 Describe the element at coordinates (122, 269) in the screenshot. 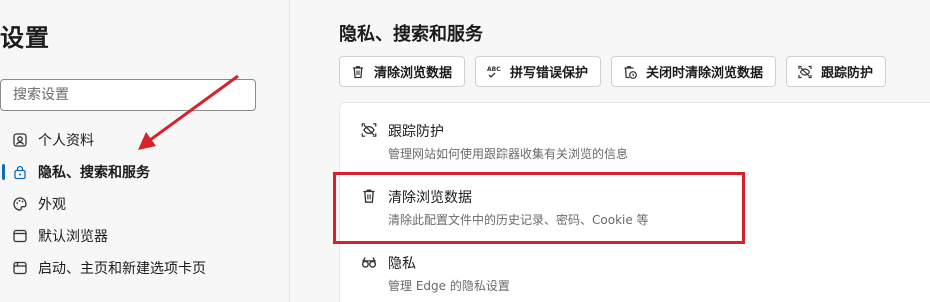

I see `sidebar-item-label: 启动、主页和新建选项卡页` at that location.